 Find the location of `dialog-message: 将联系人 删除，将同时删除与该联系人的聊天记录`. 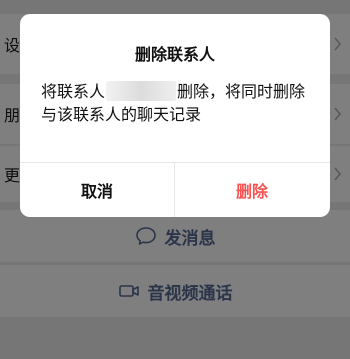

dialog-message: 将联系人 删除，将同时删除与该联系人的聊天记录 is located at coordinates (178, 103).